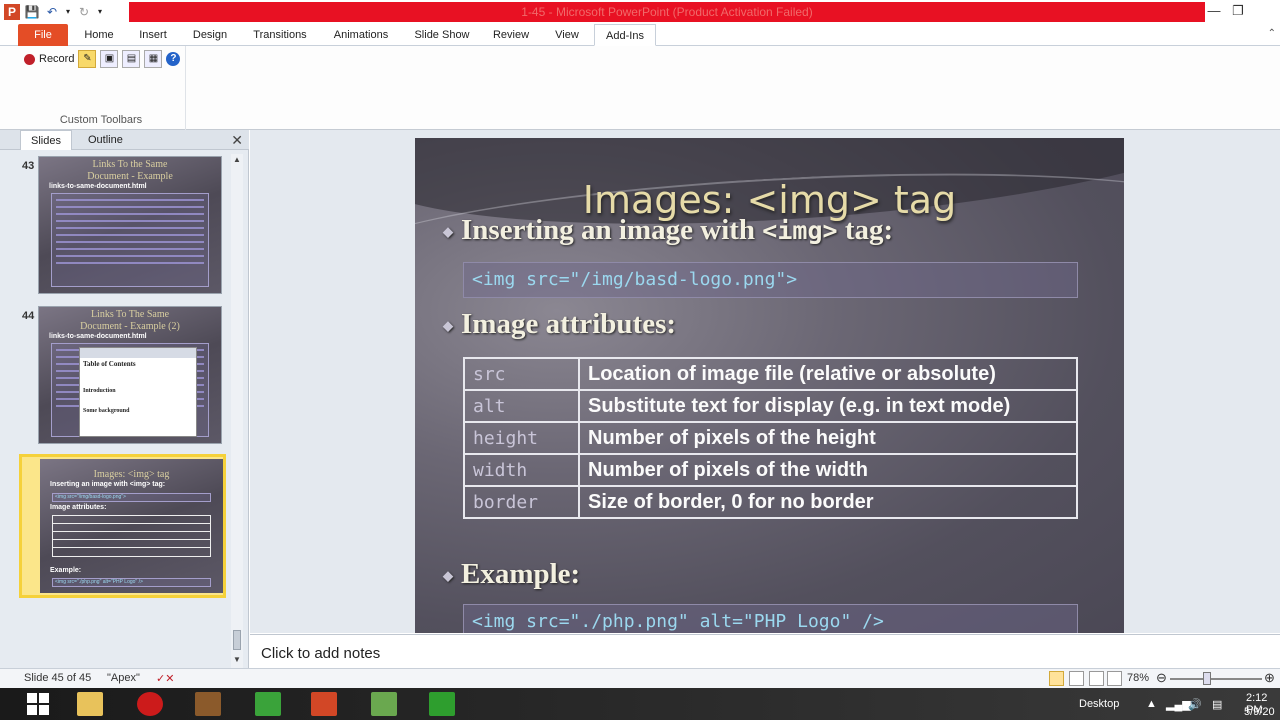 The height and width of the screenshot is (720, 1280). What do you see at coordinates (237, 140) in the screenshot?
I see `close-pane-icon: ✕` at bounding box center [237, 140].